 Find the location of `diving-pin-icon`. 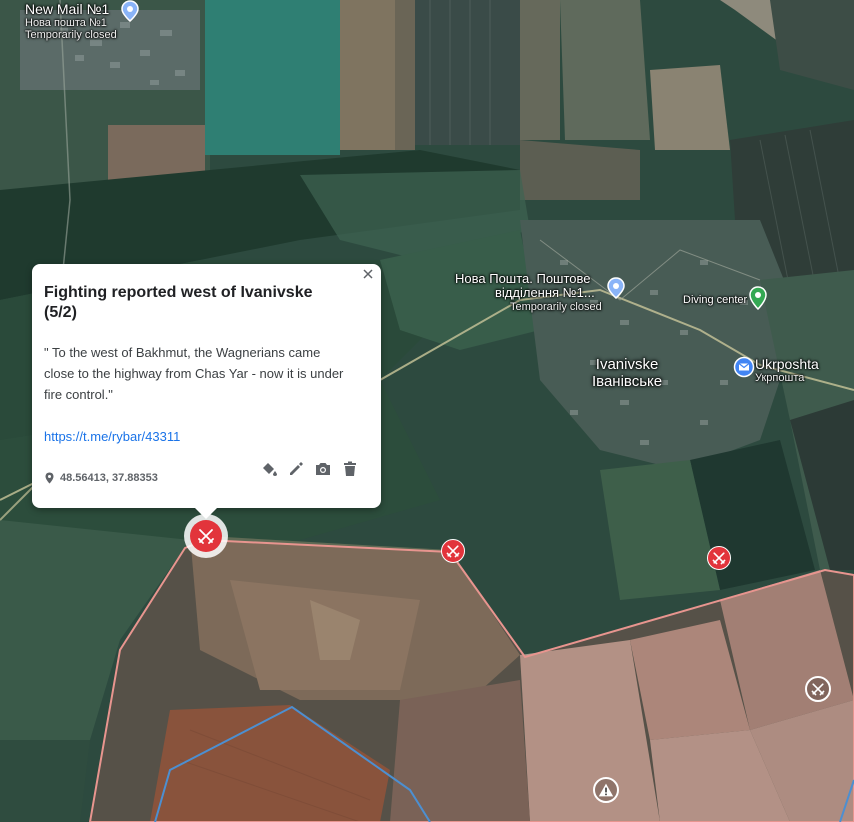

diving-pin-icon is located at coordinates (758, 298).